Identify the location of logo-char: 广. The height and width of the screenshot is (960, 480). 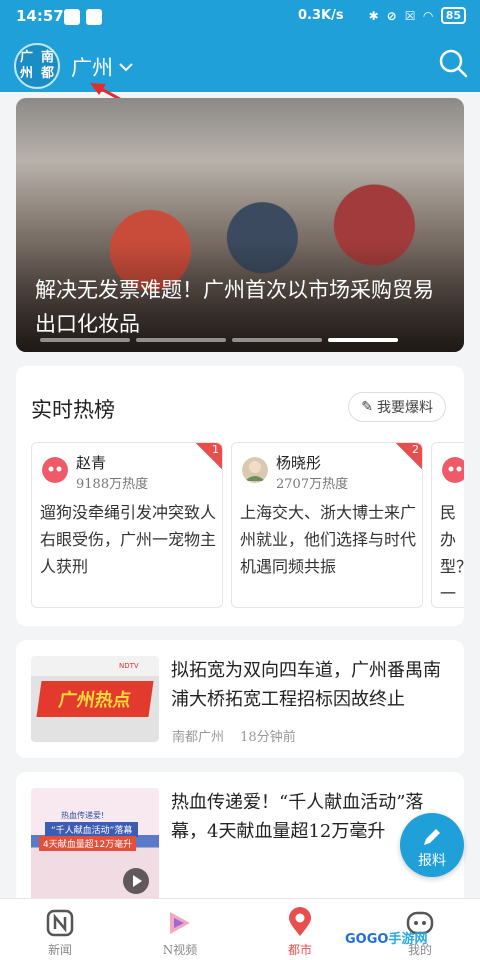
(26, 57).